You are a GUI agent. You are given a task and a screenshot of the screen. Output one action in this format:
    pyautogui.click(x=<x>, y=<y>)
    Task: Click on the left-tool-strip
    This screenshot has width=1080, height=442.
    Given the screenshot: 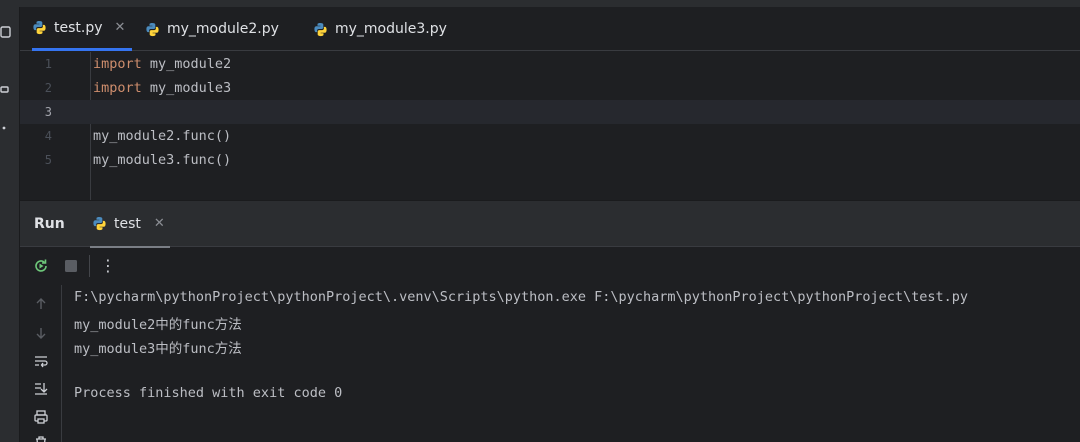 What is the action you would take?
    pyautogui.click(x=10, y=224)
    